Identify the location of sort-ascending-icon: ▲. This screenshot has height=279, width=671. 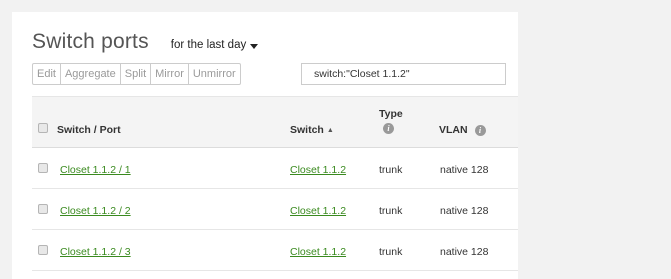
(330, 130).